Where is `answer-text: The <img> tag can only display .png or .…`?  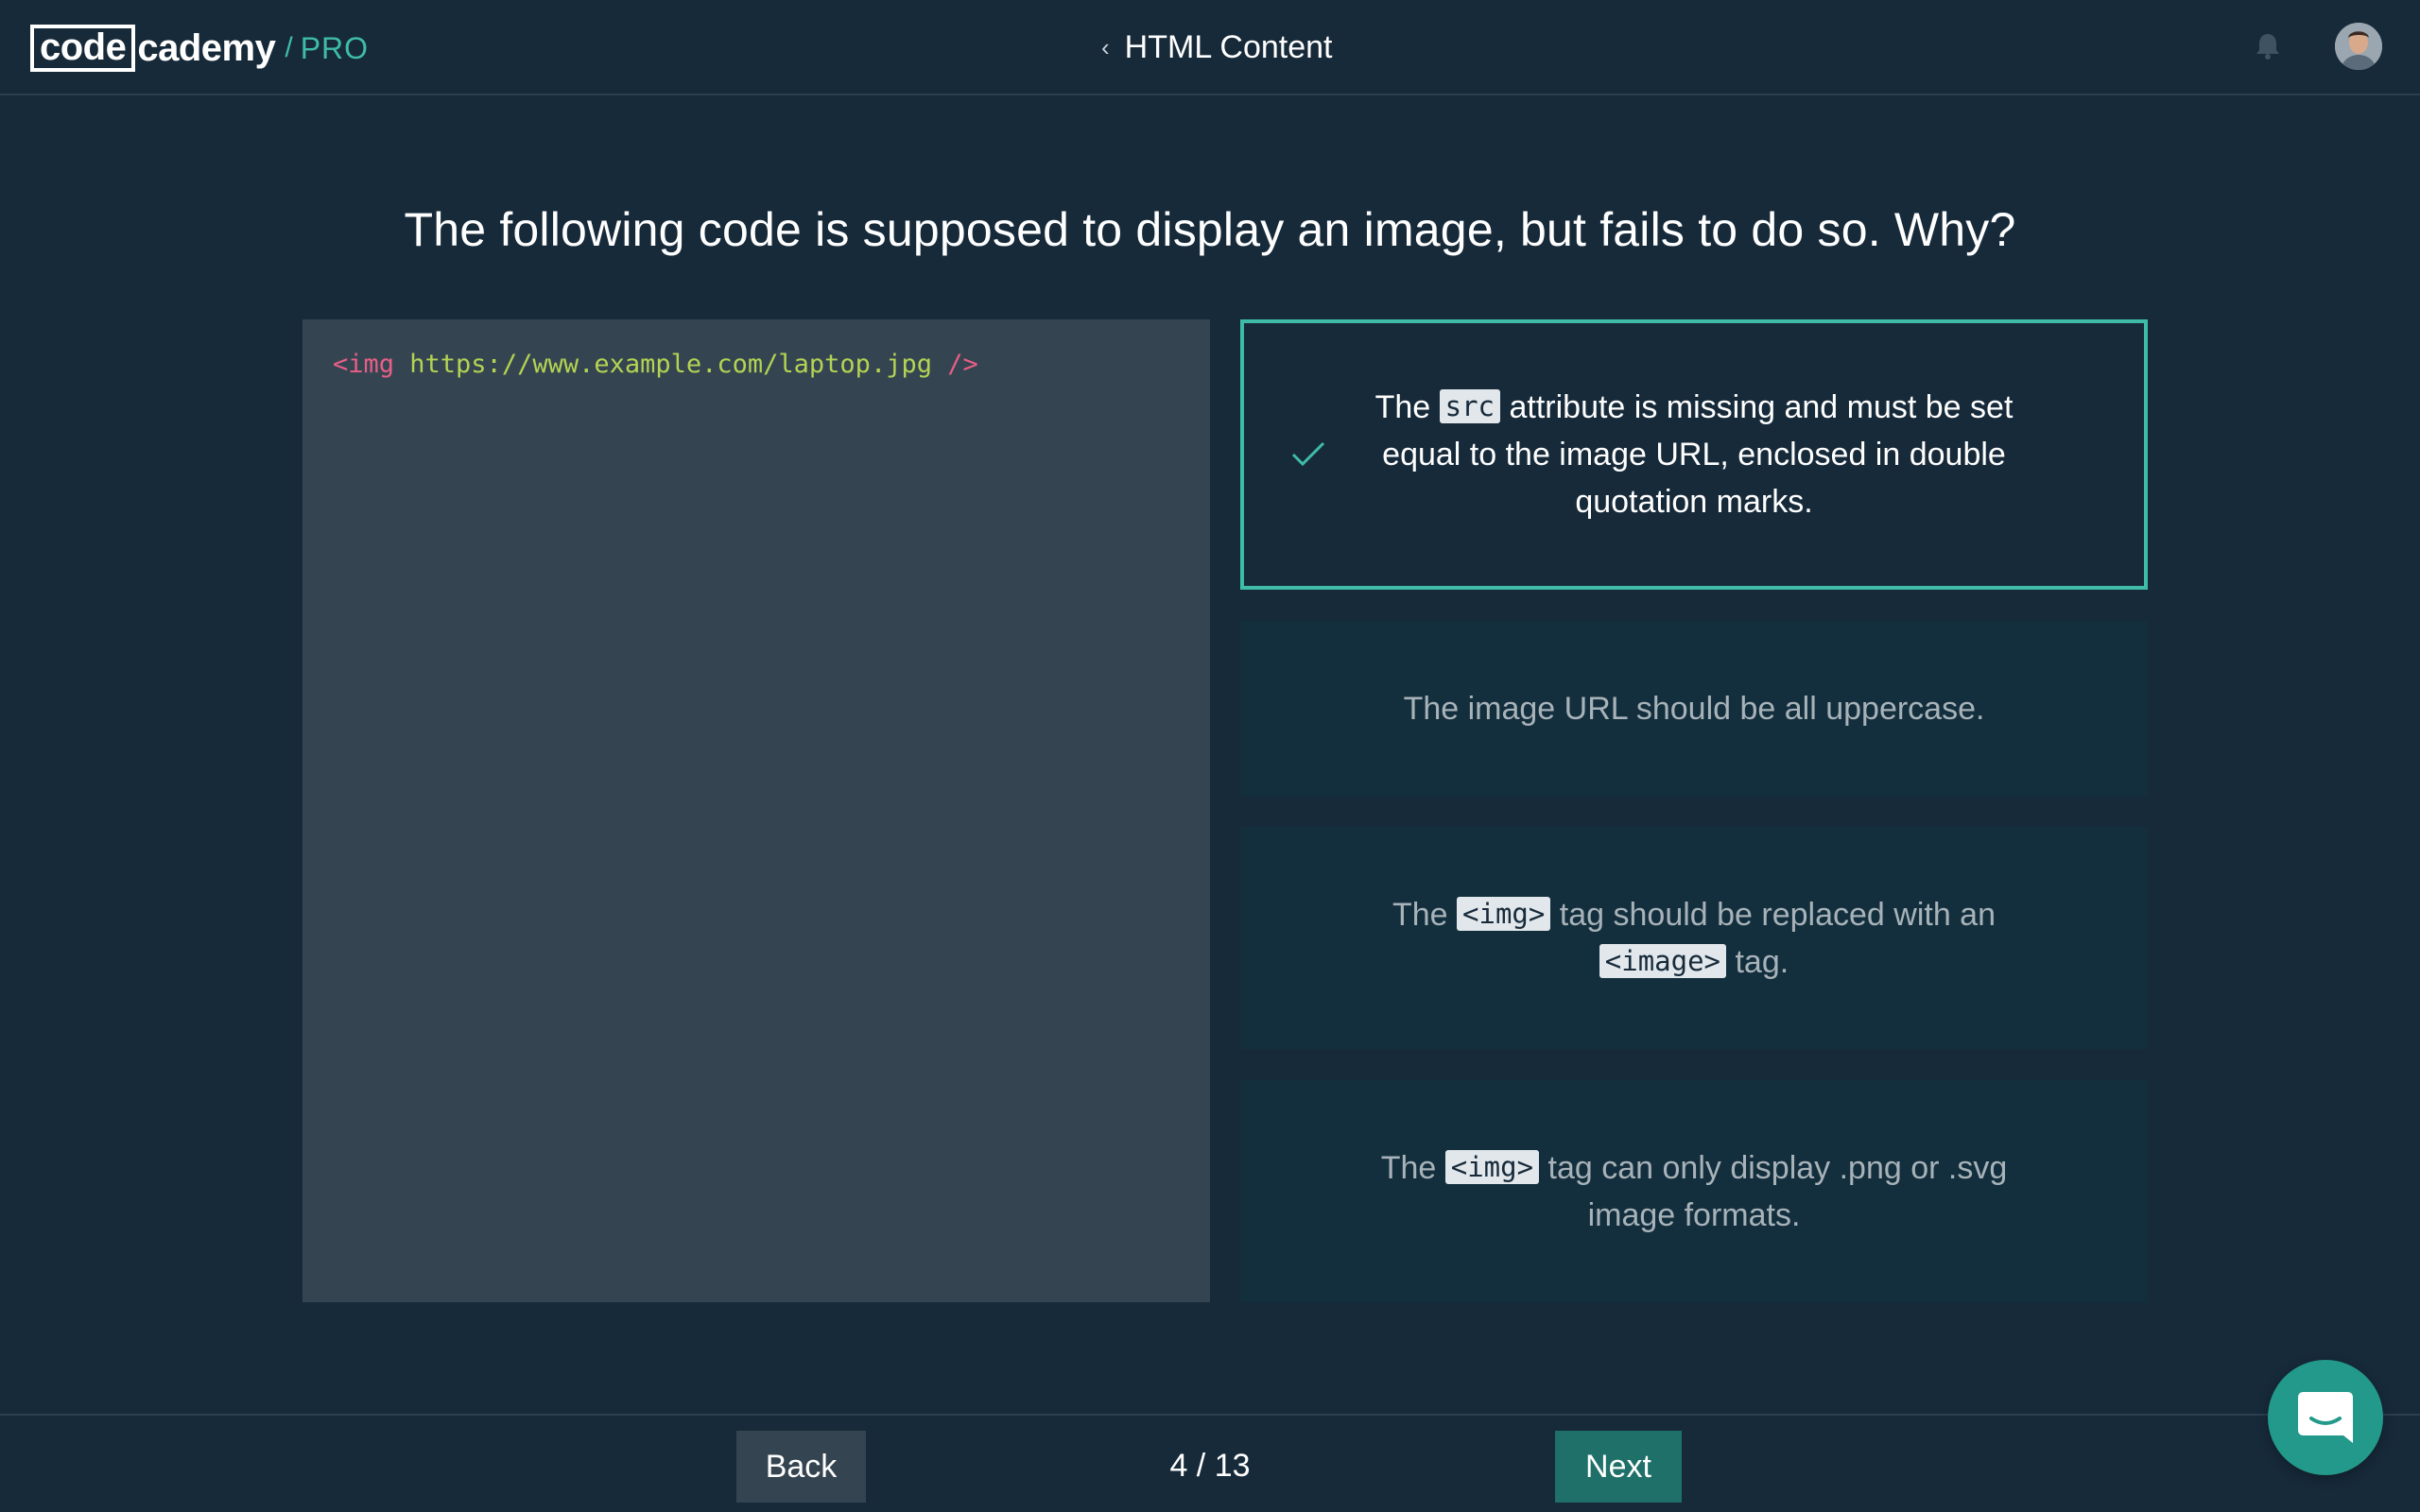
answer-text: The <img> tag can only display .png or .… is located at coordinates (1694, 1191).